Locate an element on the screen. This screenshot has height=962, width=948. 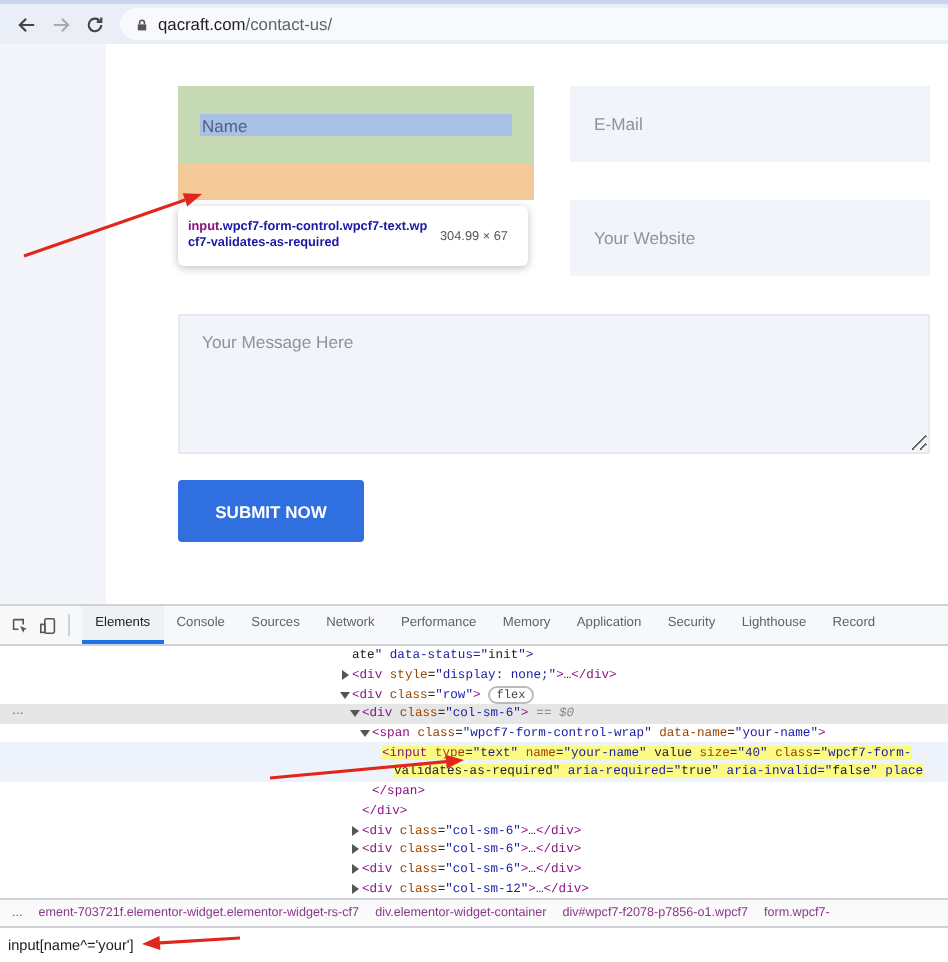
message-field: Your Message Here is located at coordinates (554, 384).